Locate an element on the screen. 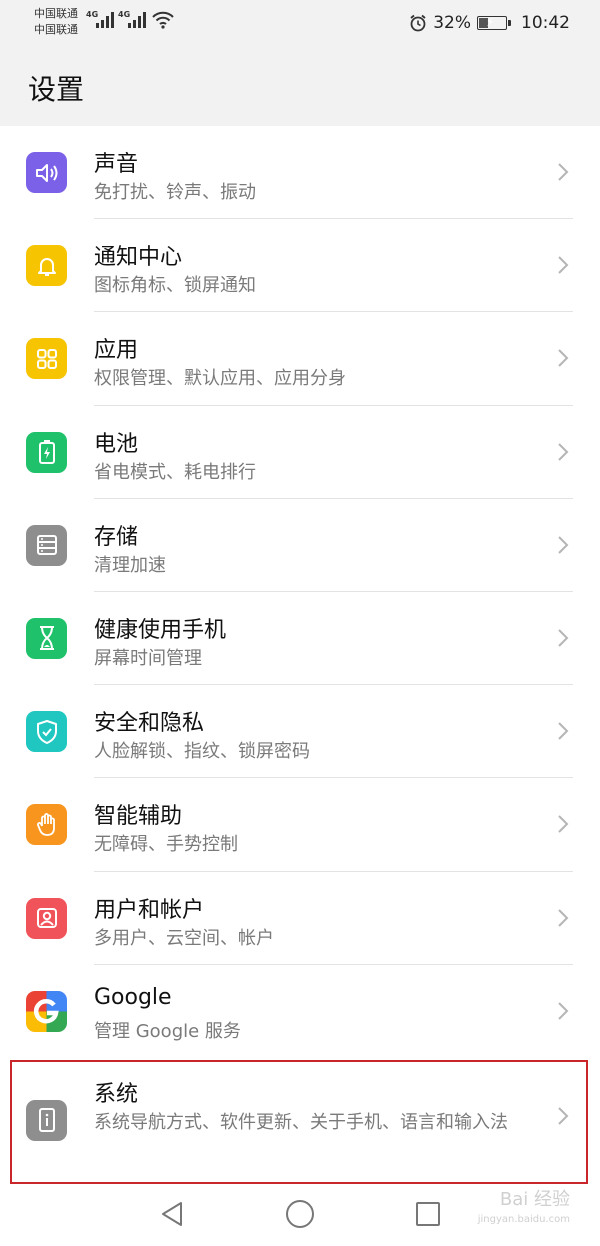  item-subtitle: 权限管理、默认应用、应用分身 is located at coordinates (220, 379).